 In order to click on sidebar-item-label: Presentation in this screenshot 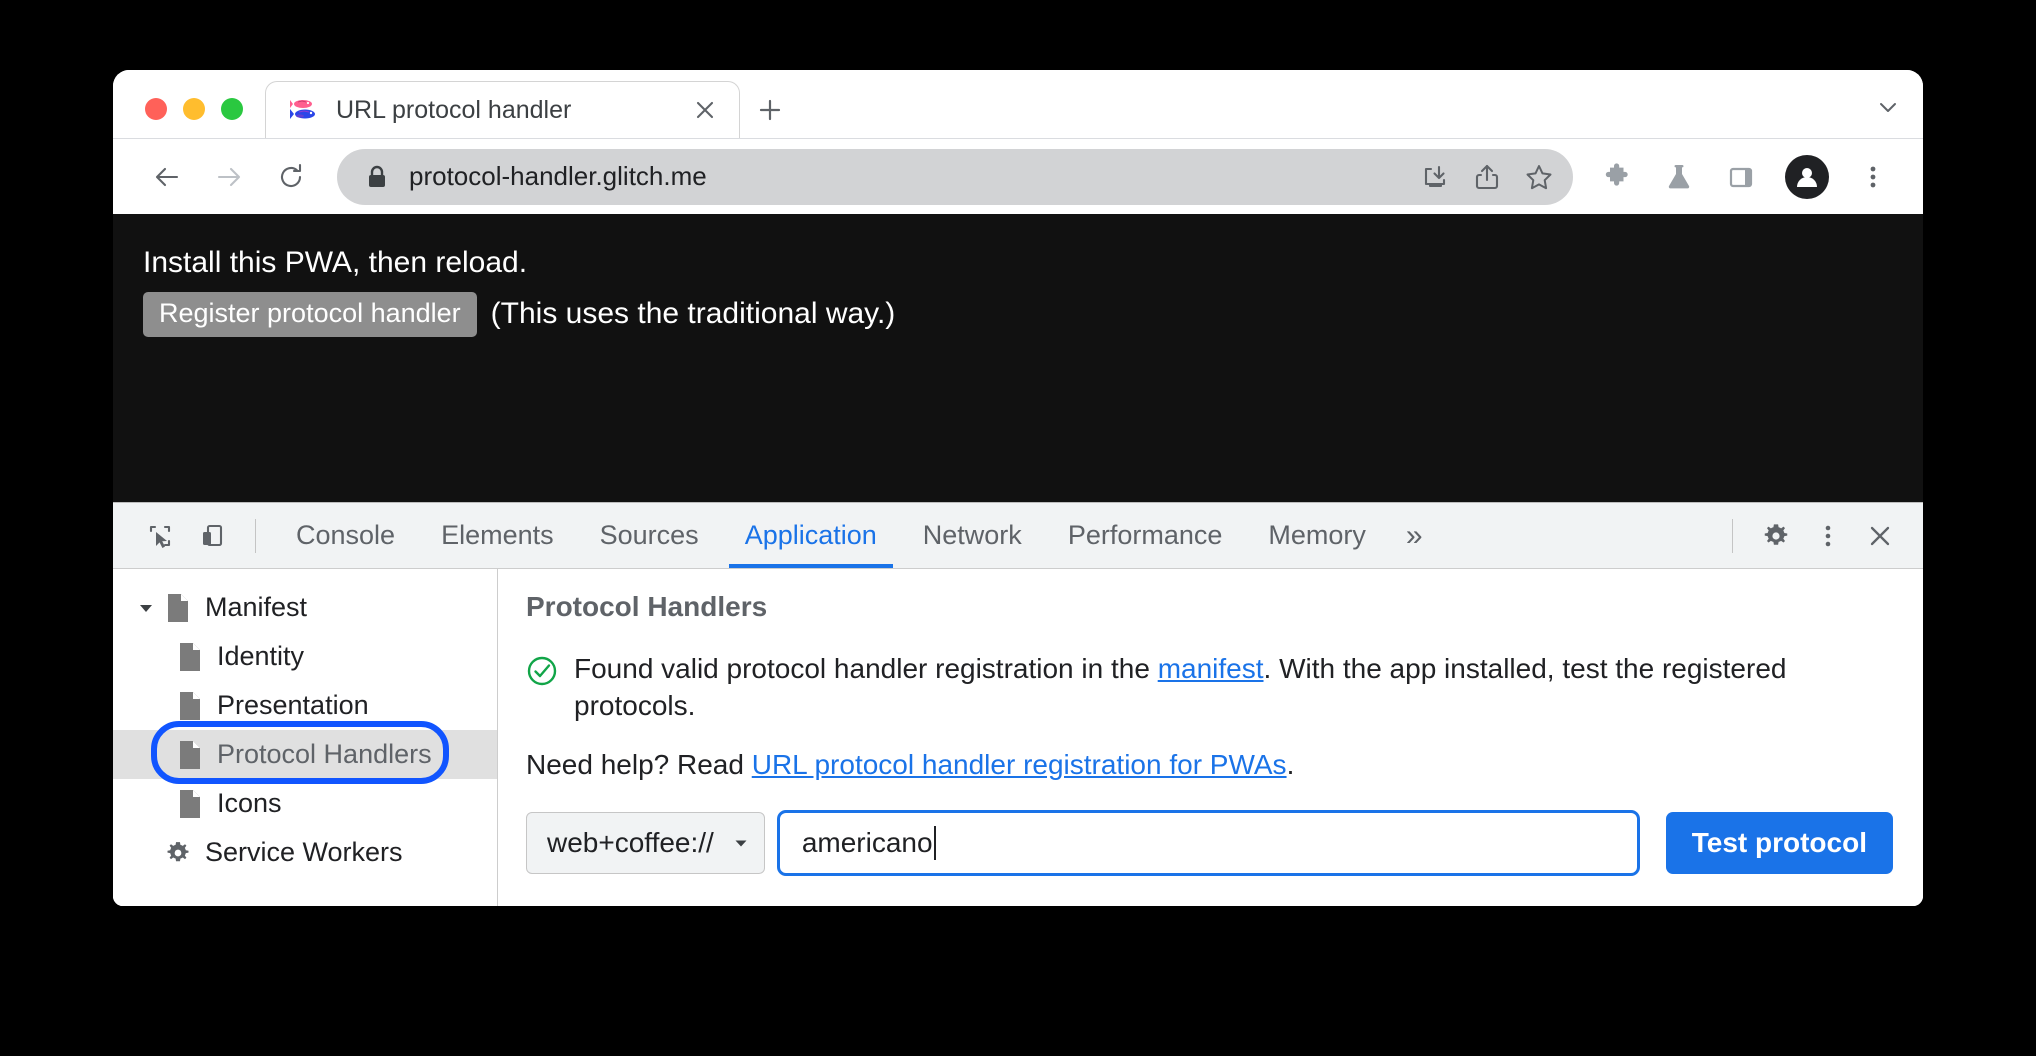, I will do `click(293, 705)`.